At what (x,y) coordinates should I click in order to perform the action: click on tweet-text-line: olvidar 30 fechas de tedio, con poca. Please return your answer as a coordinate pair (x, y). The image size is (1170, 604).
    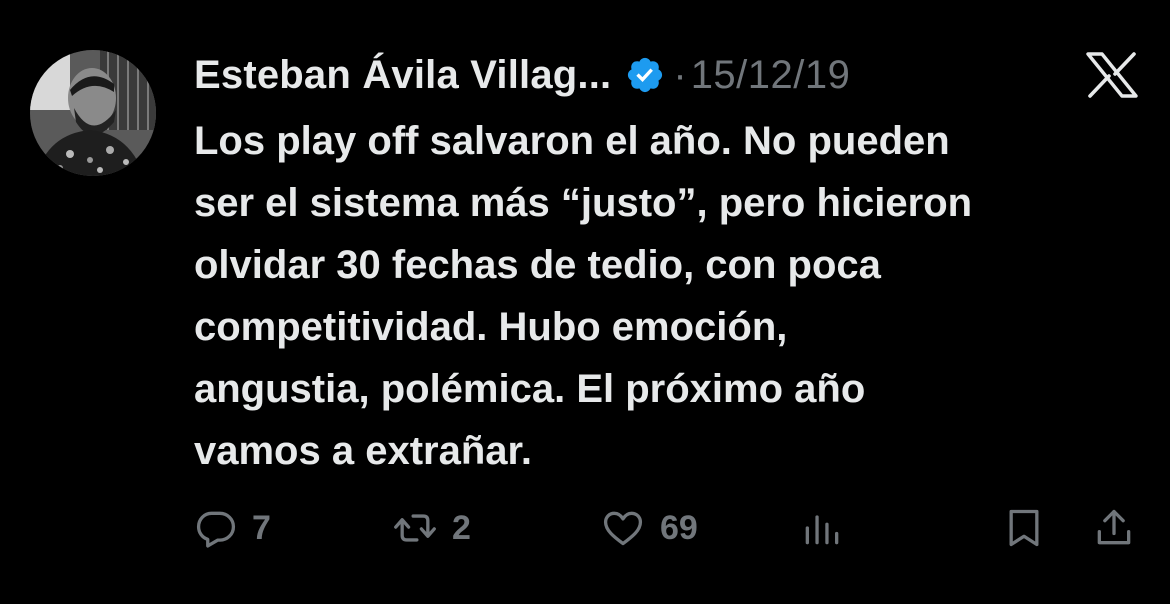
    Looking at the image, I should click on (537, 265).